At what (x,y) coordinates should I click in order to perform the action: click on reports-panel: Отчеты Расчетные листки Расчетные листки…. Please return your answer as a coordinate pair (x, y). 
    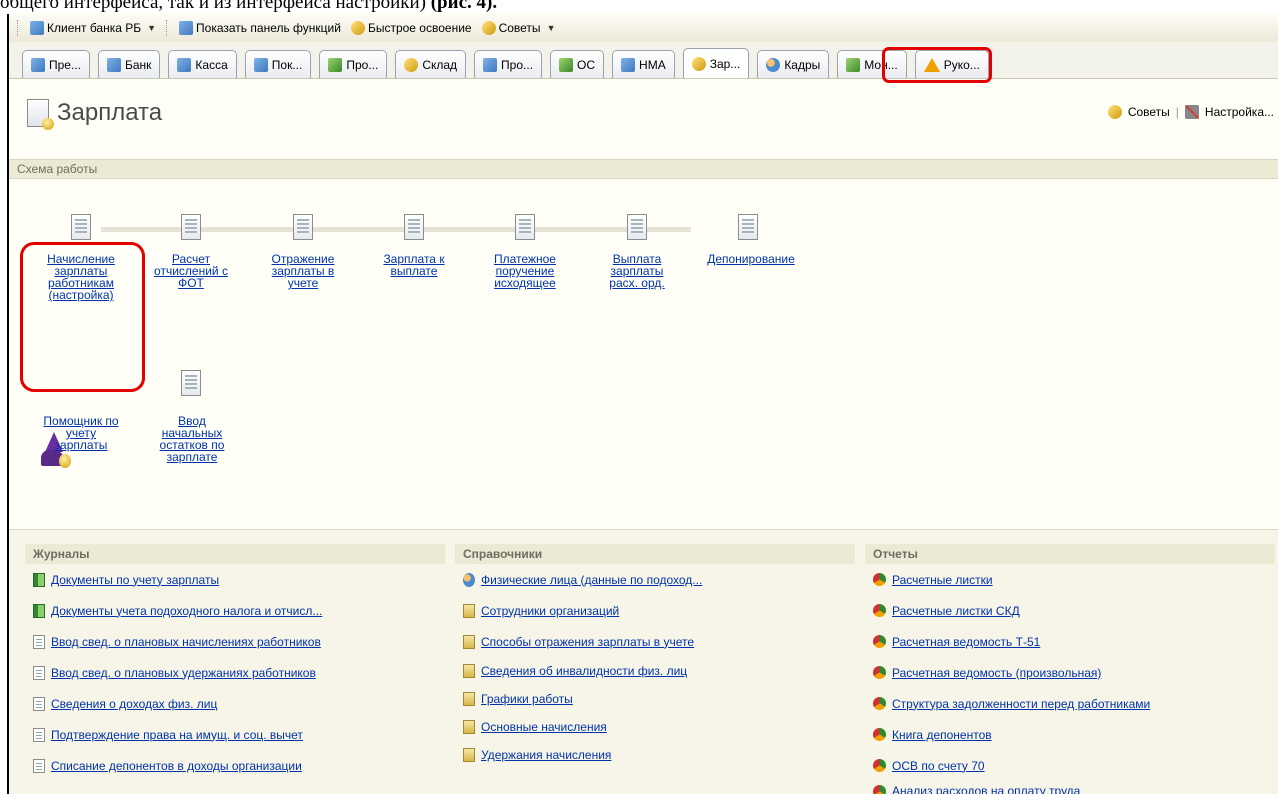
    Looking at the image, I should click on (1070, 669).